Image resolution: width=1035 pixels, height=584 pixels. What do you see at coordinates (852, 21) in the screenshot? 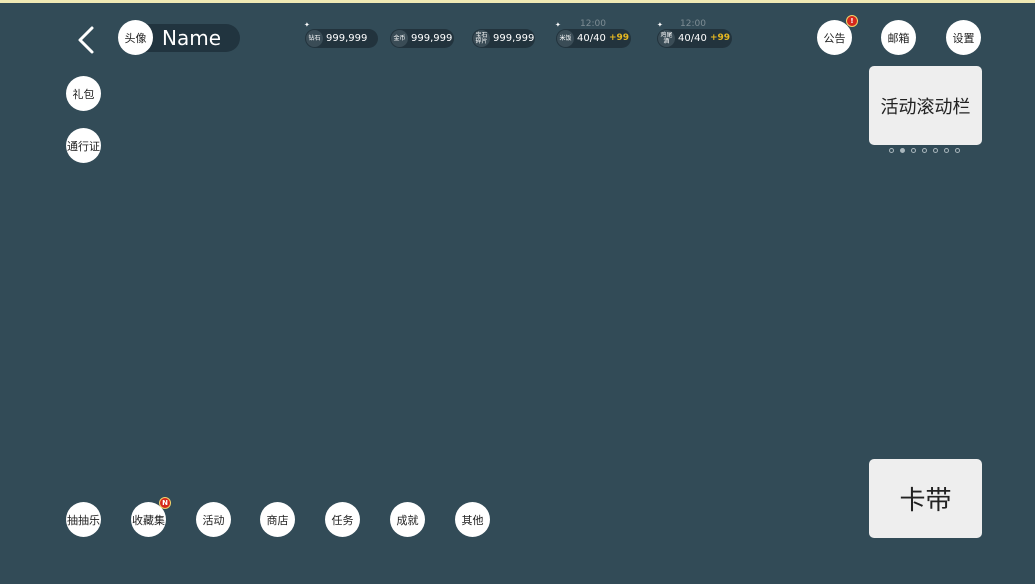
I see `announcement-badge: !` at bounding box center [852, 21].